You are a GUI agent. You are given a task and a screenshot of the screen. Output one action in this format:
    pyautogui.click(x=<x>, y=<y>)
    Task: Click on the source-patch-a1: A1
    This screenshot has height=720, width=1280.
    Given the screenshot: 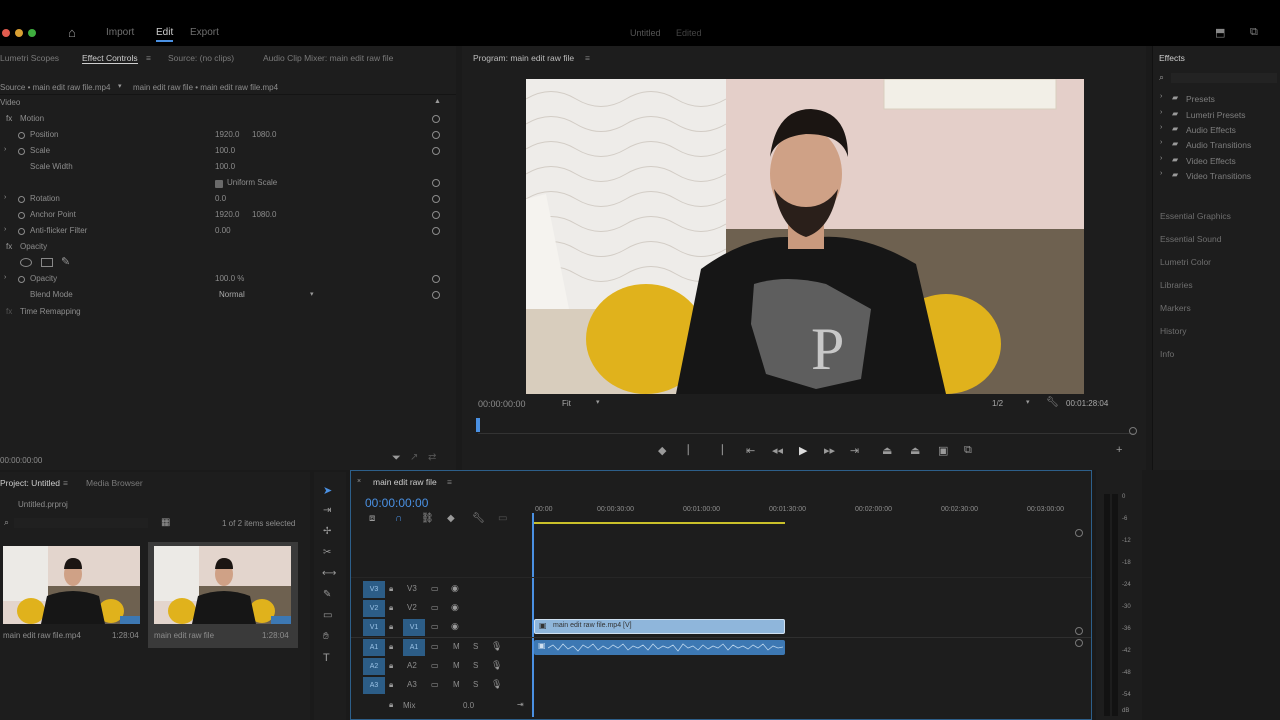 What is the action you would take?
    pyautogui.click(x=414, y=647)
    